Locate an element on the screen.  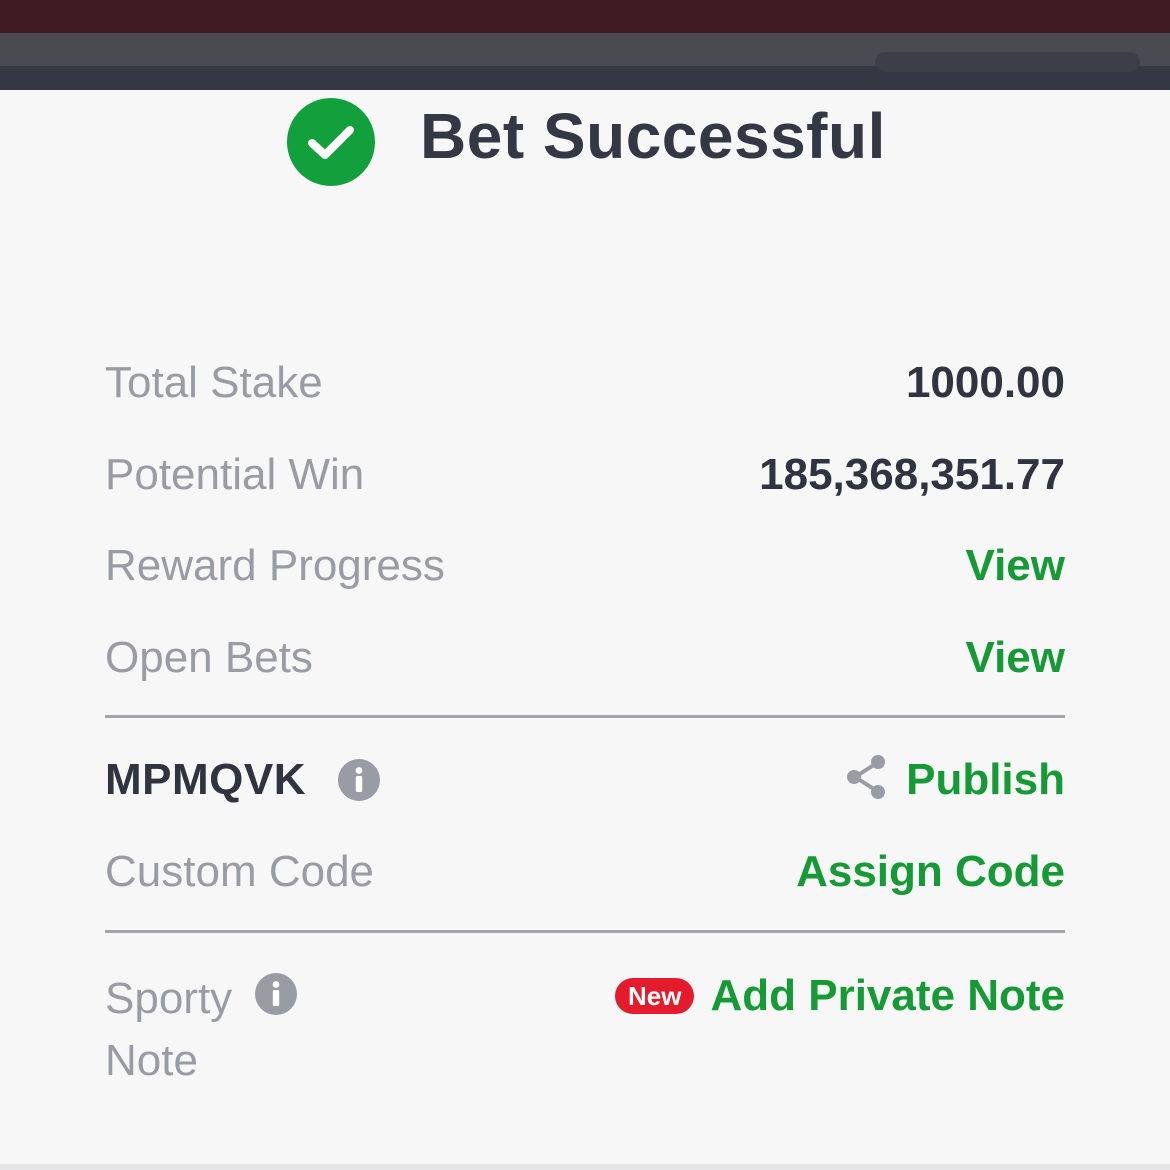
sheet-bottom-edge is located at coordinates (585, 1167).